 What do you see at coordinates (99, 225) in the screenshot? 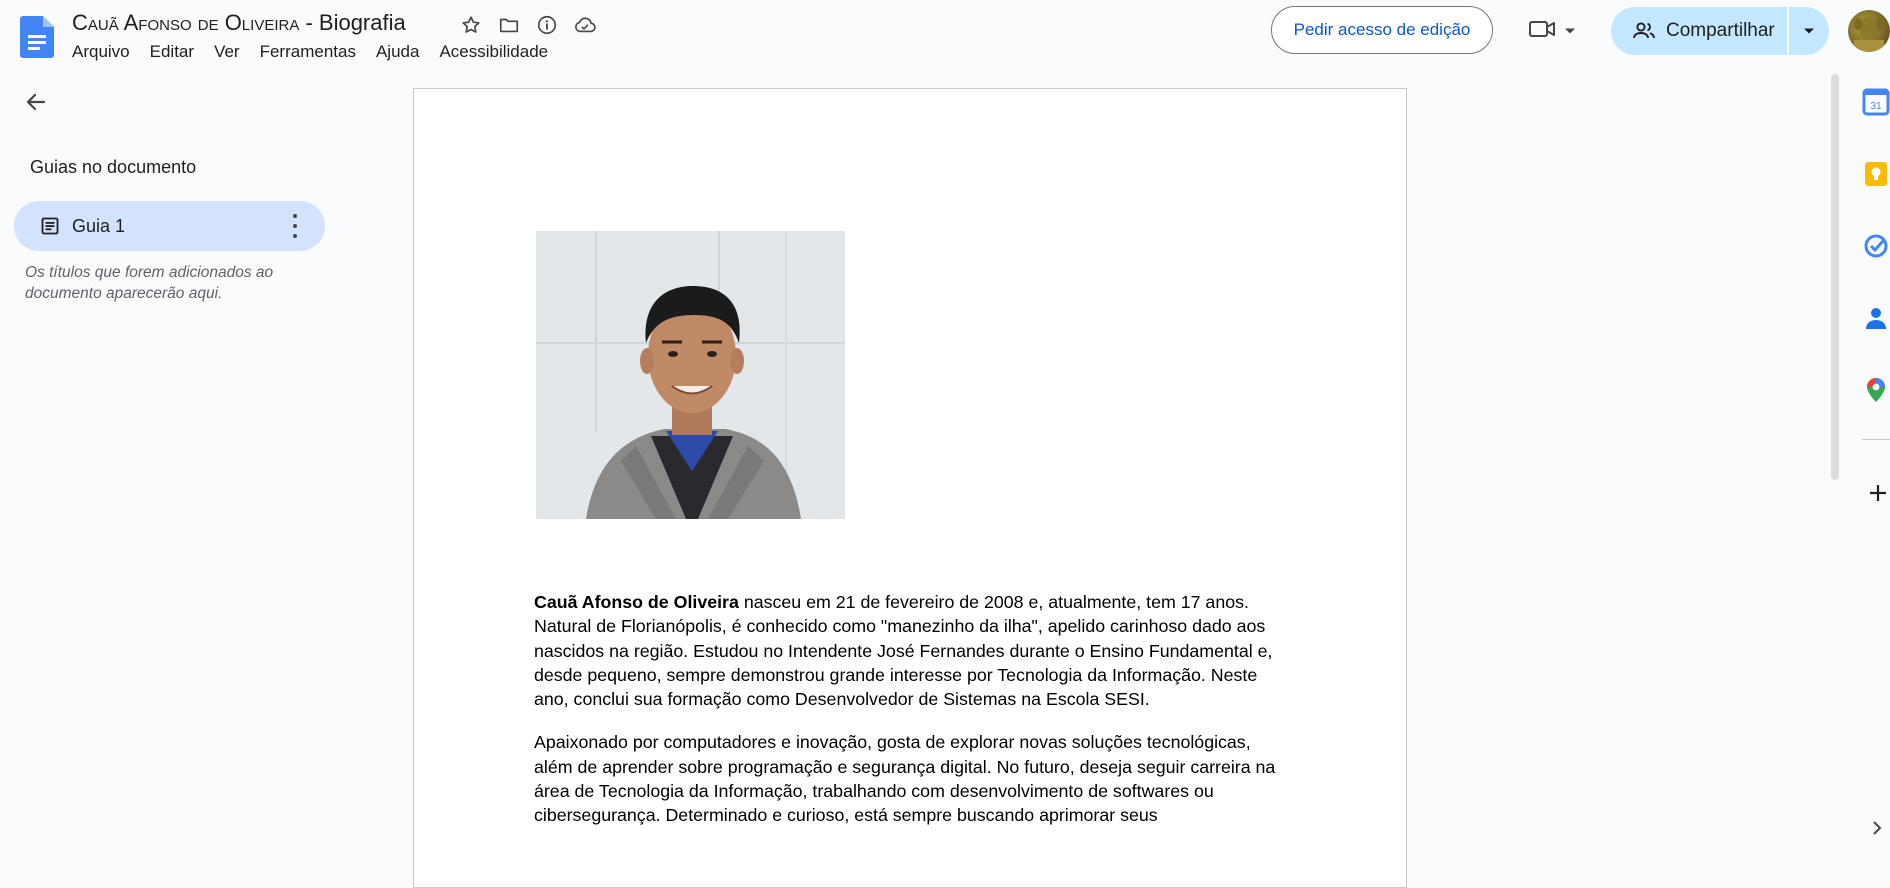
I see `tab-label: Guia 1` at bounding box center [99, 225].